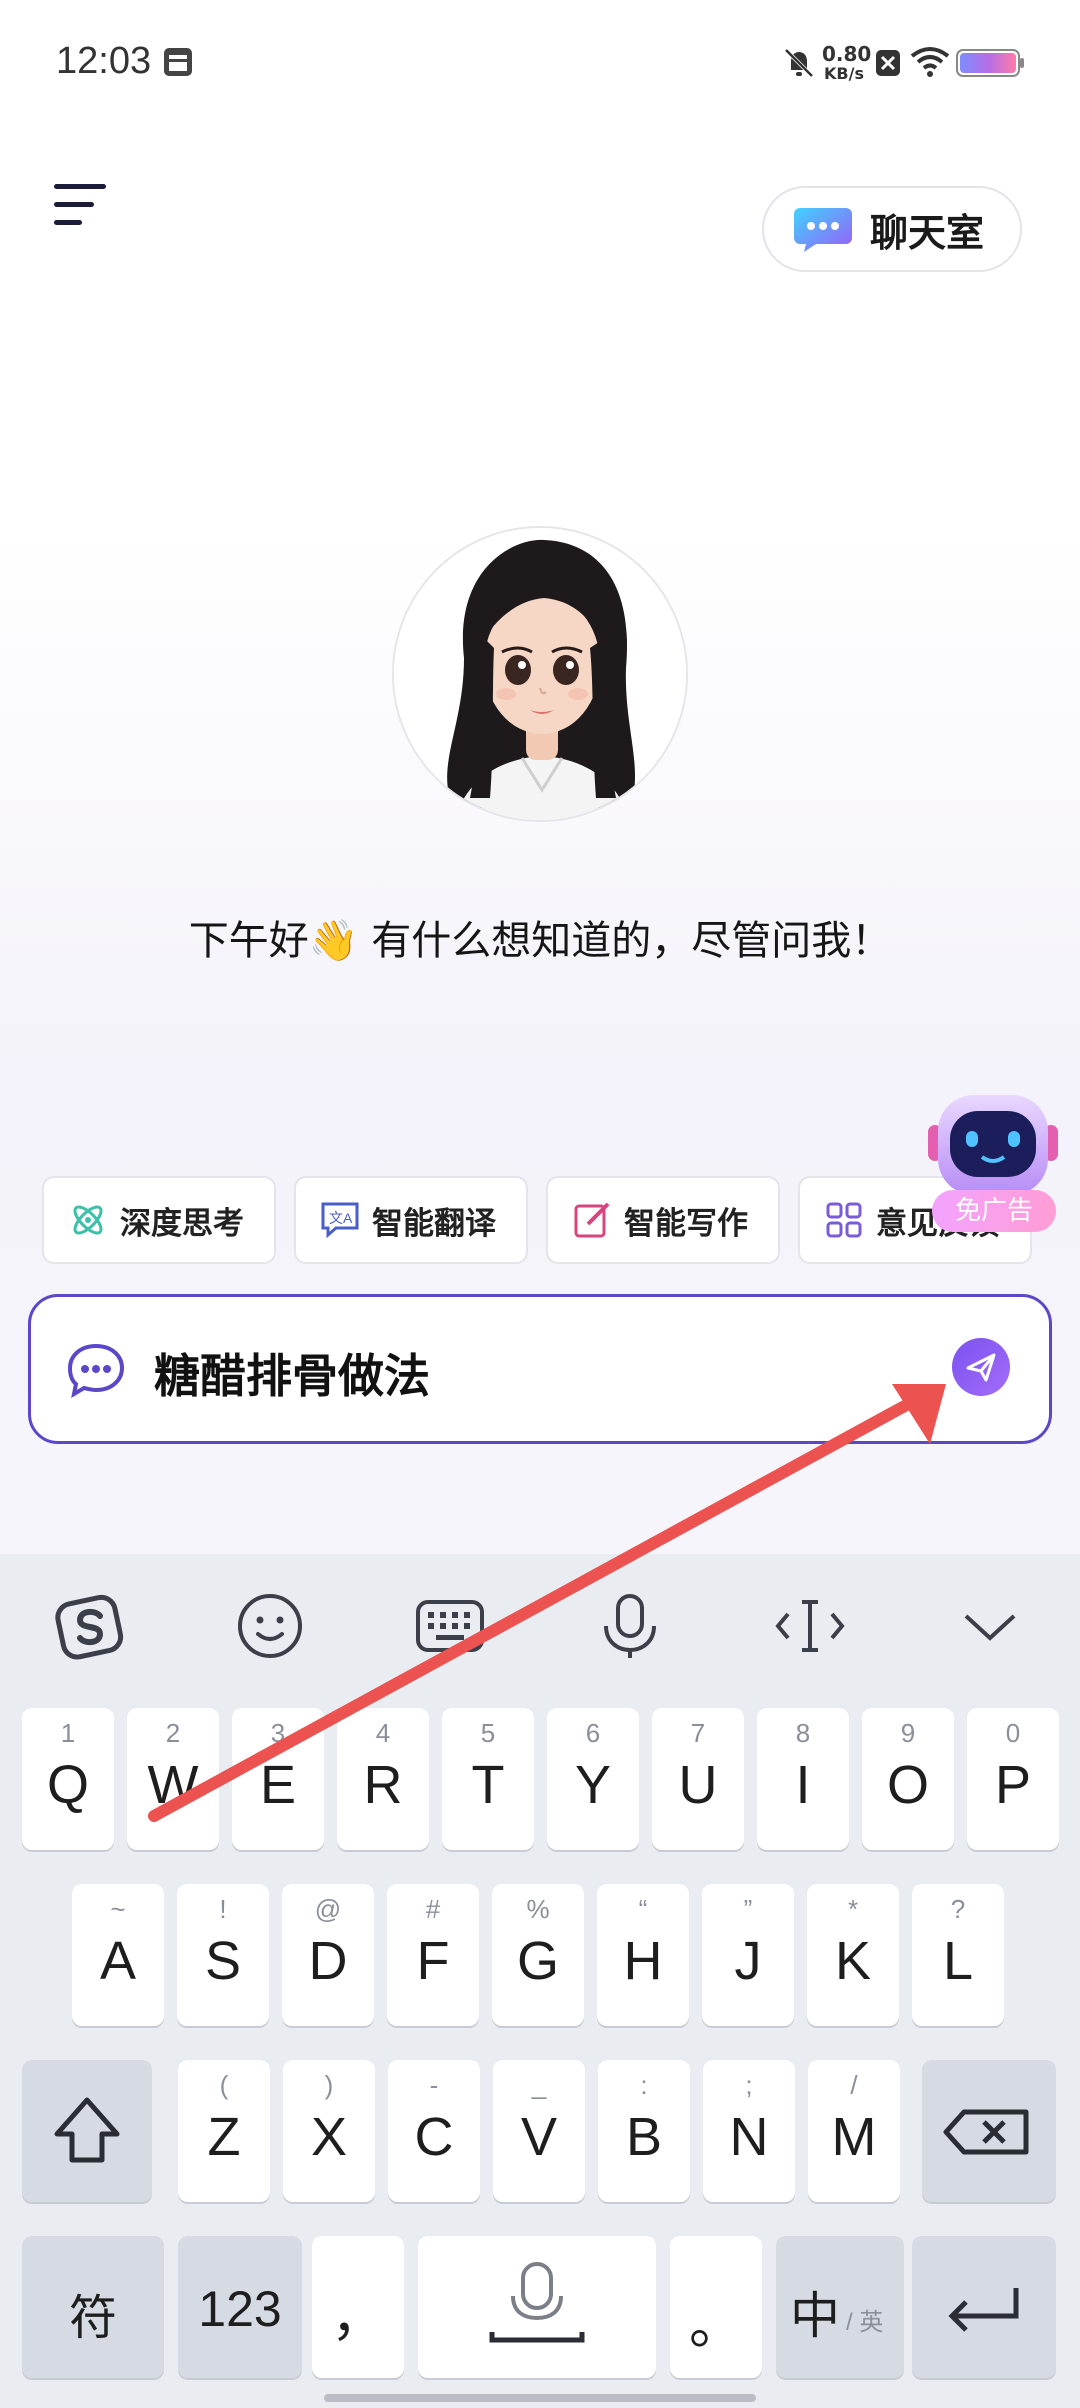  I want to click on key-b: :B, so click(644, 2131).